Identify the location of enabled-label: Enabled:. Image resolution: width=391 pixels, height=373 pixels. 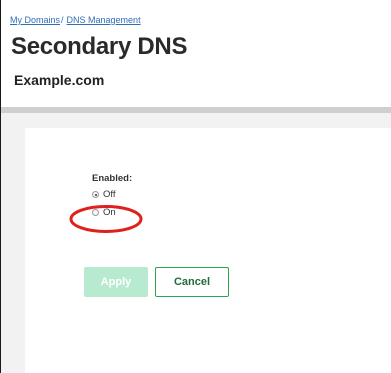
(112, 178).